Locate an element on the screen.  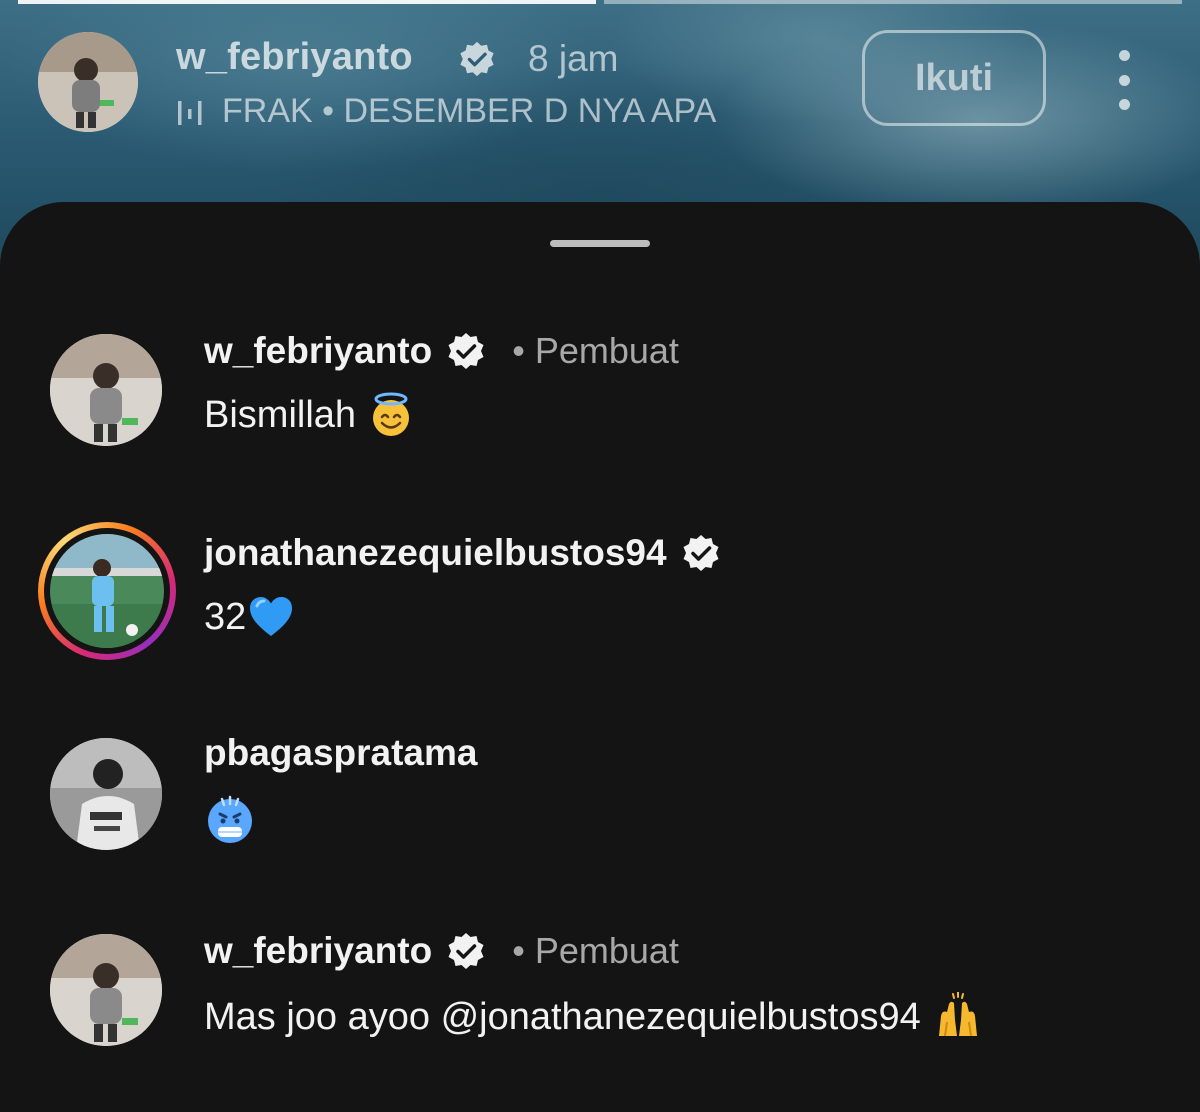
comment-username-row: pbagaspratama is located at coordinates (341, 753).